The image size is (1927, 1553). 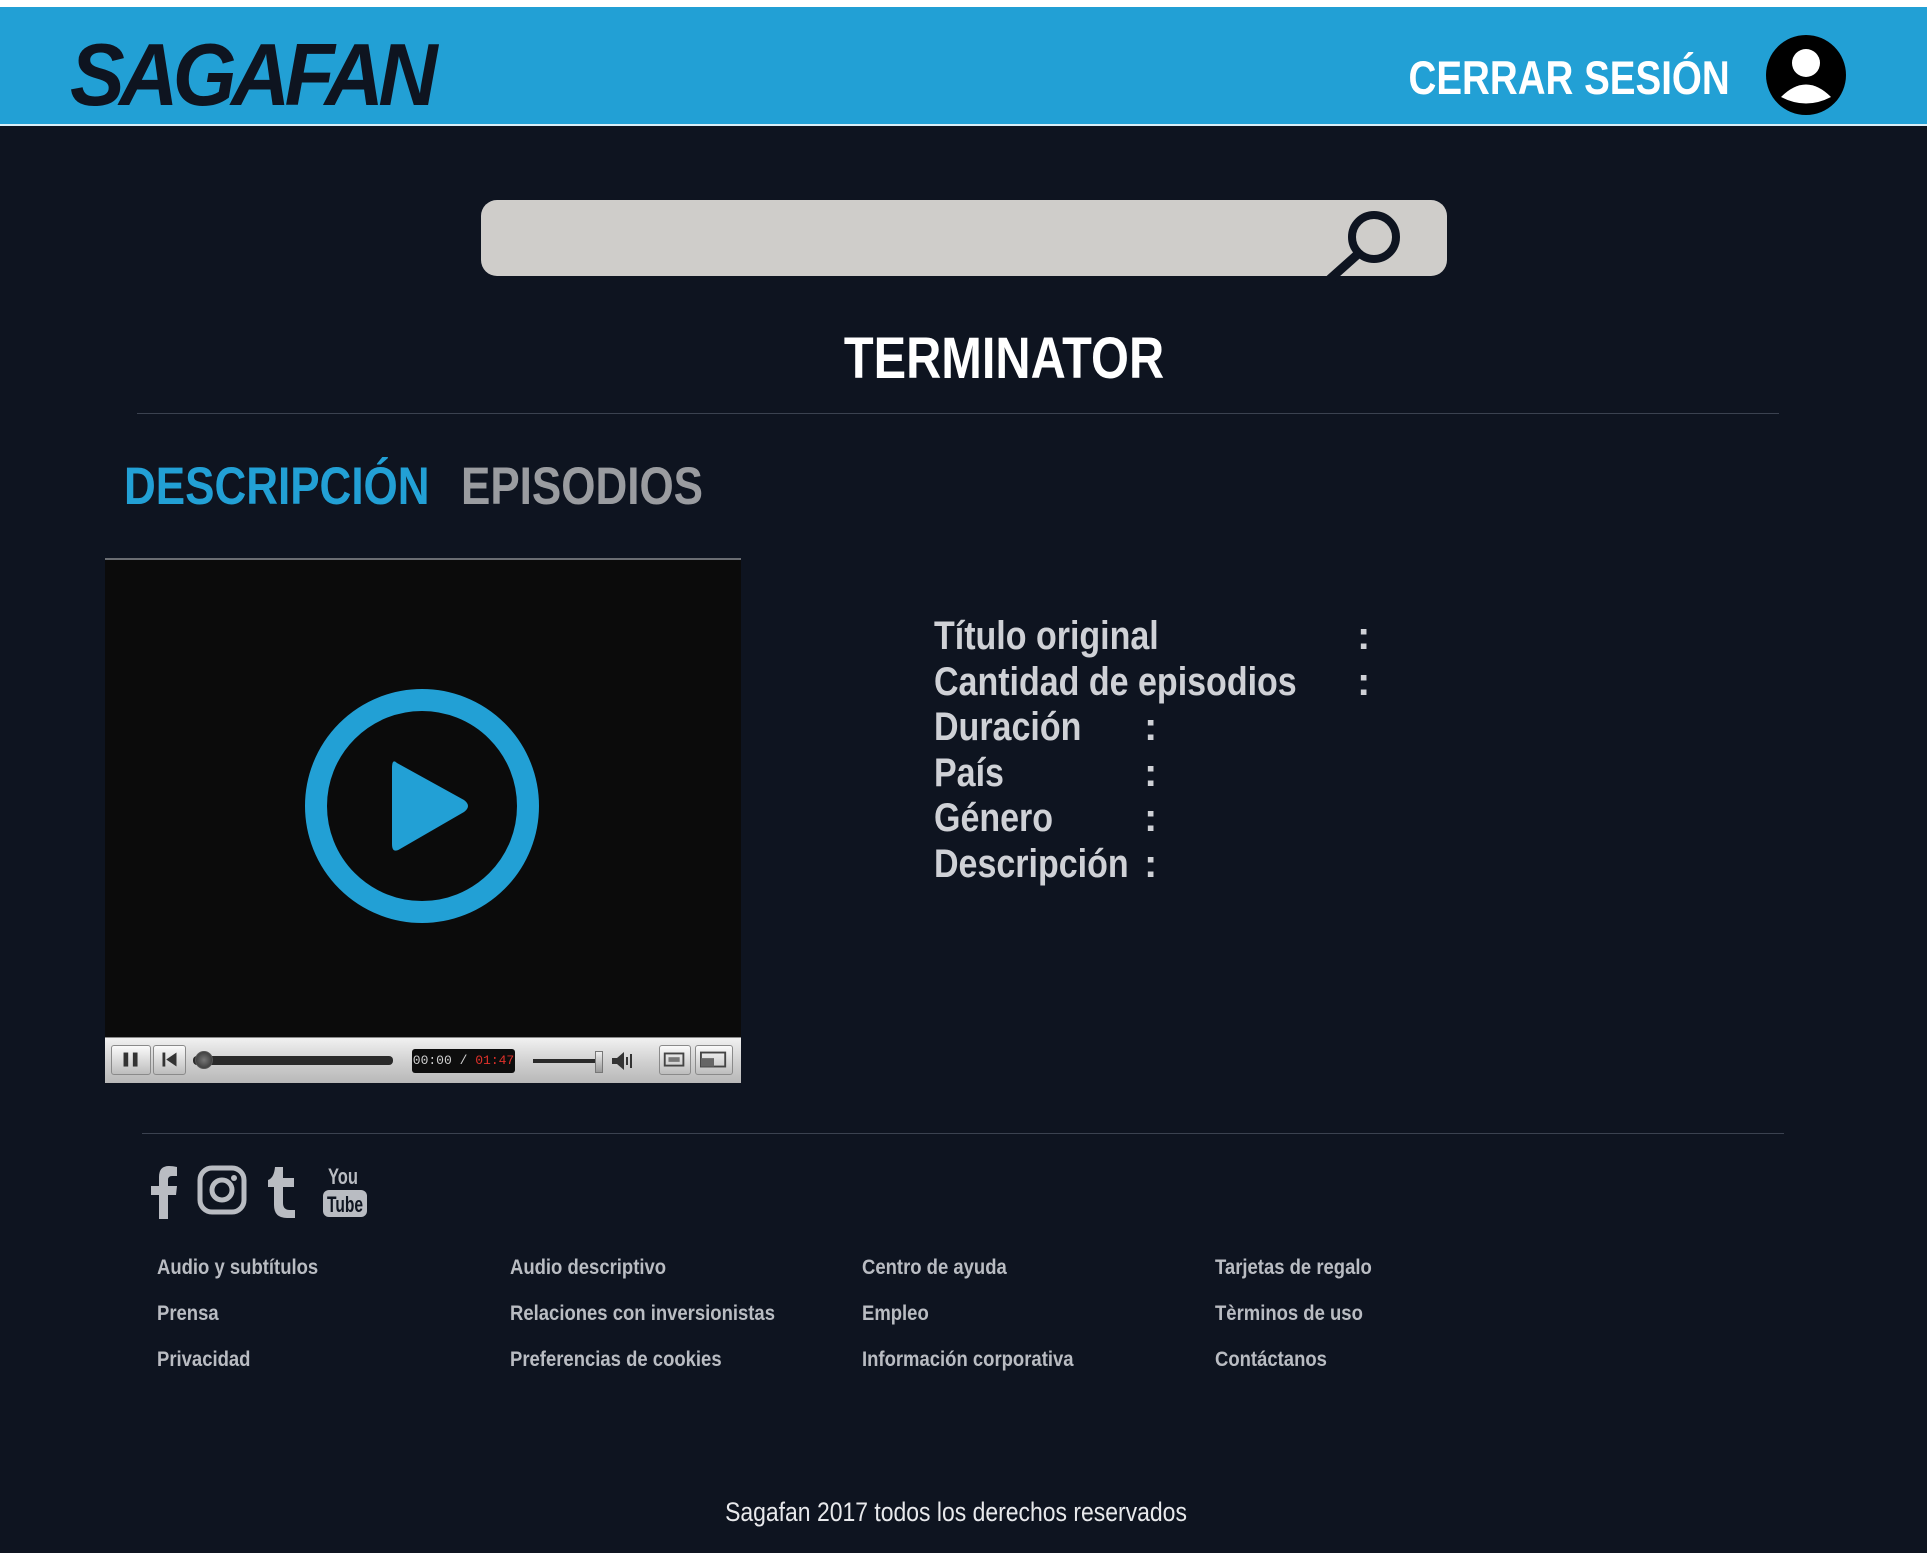 I want to click on volume-slider, so click(x=566, y=1061).